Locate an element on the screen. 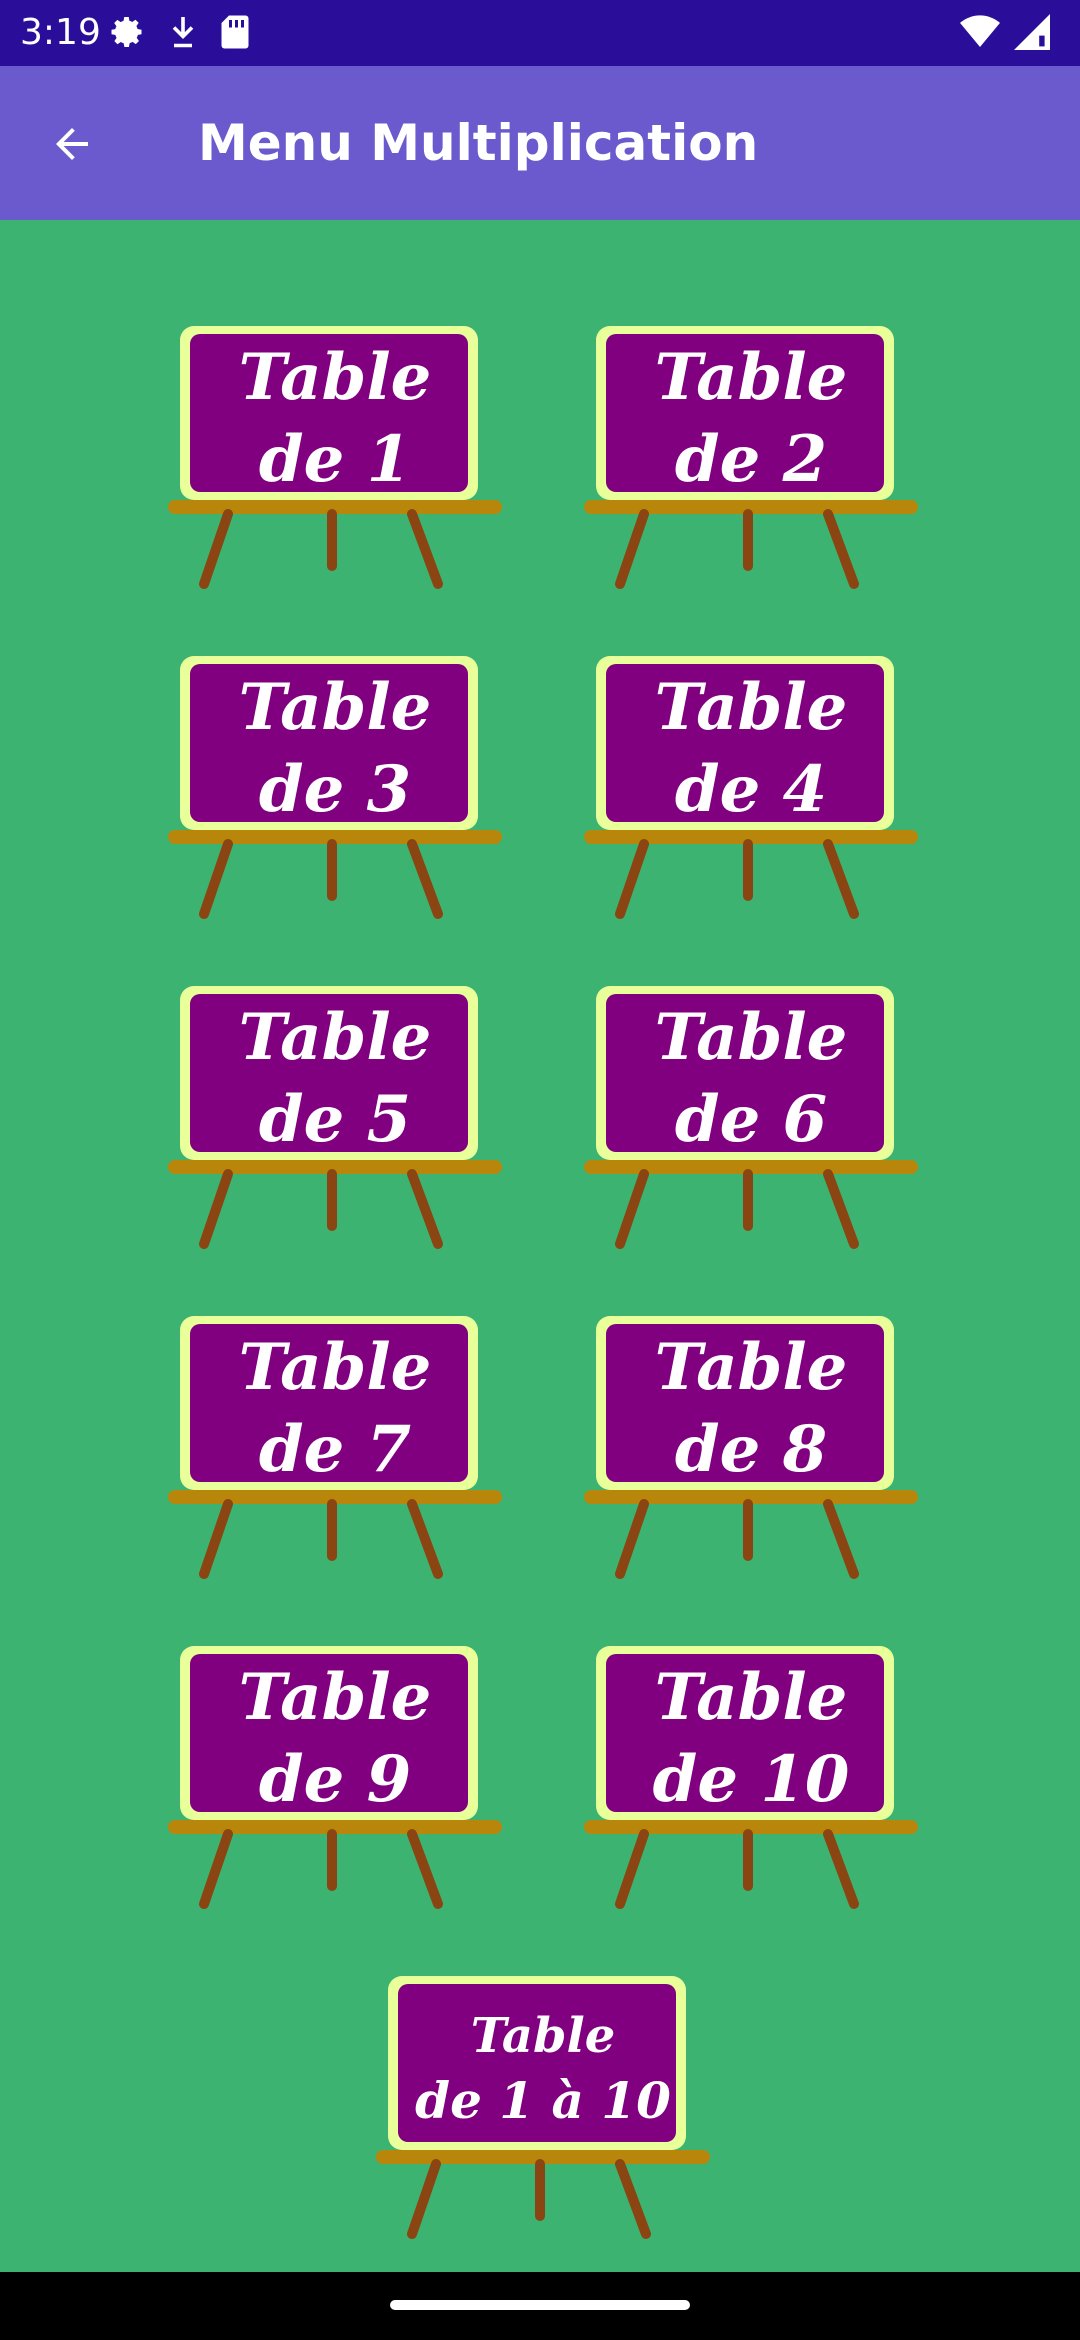  cell-signal-icon is located at coordinates (1032, 34).